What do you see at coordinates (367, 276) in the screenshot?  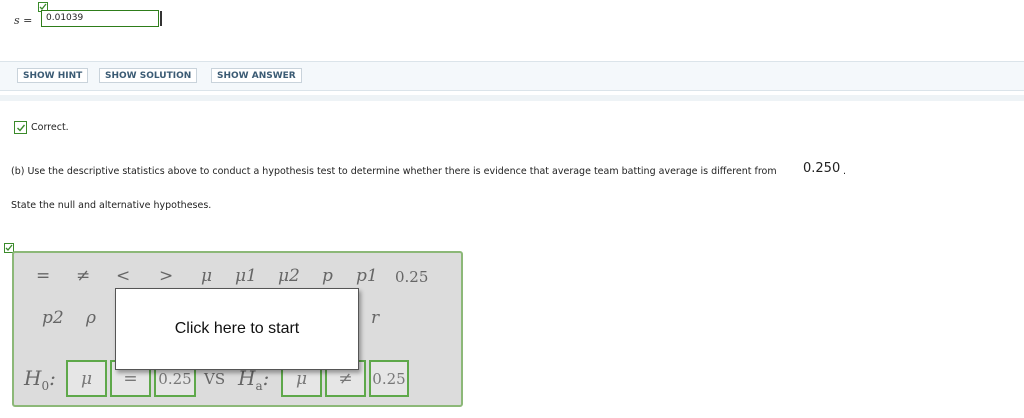 I see `palette-p1: p1` at bounding box center [367, 276].